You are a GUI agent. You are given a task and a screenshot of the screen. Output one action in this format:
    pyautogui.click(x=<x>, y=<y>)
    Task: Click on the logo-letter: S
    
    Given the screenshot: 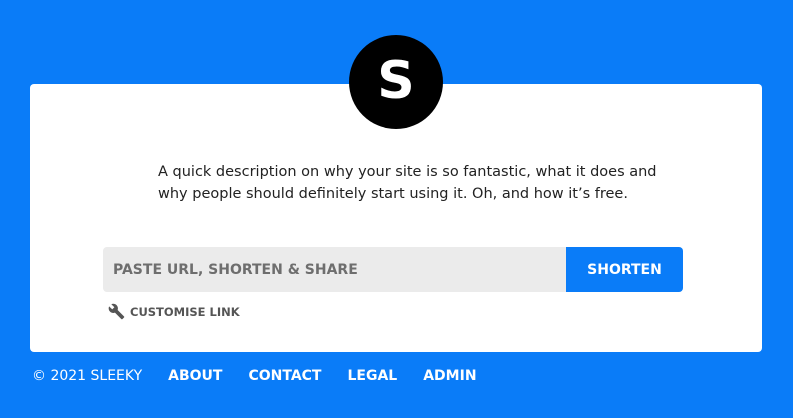 What is the action you would take?
    pyautogui.click(x=396, y=81)
    